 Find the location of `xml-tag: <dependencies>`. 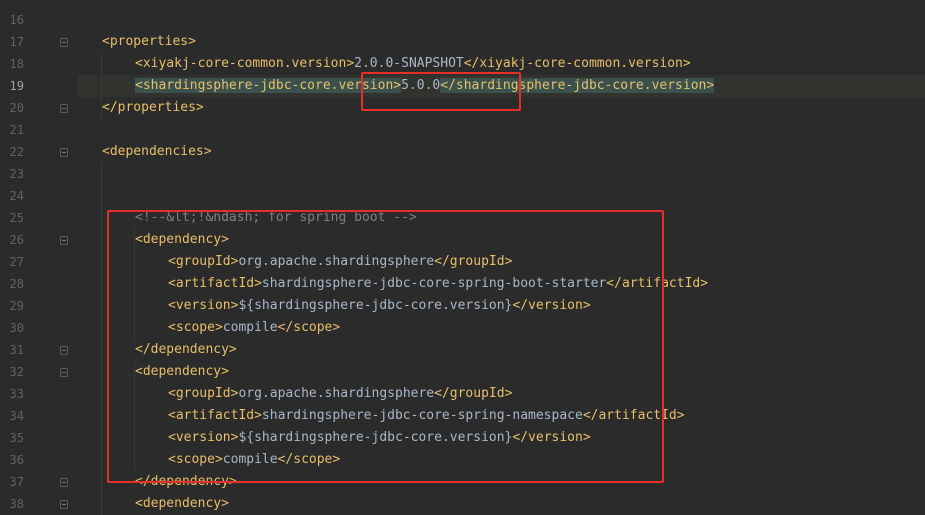

xml-tag: <dependencies> is located at coordinates (157, 151).